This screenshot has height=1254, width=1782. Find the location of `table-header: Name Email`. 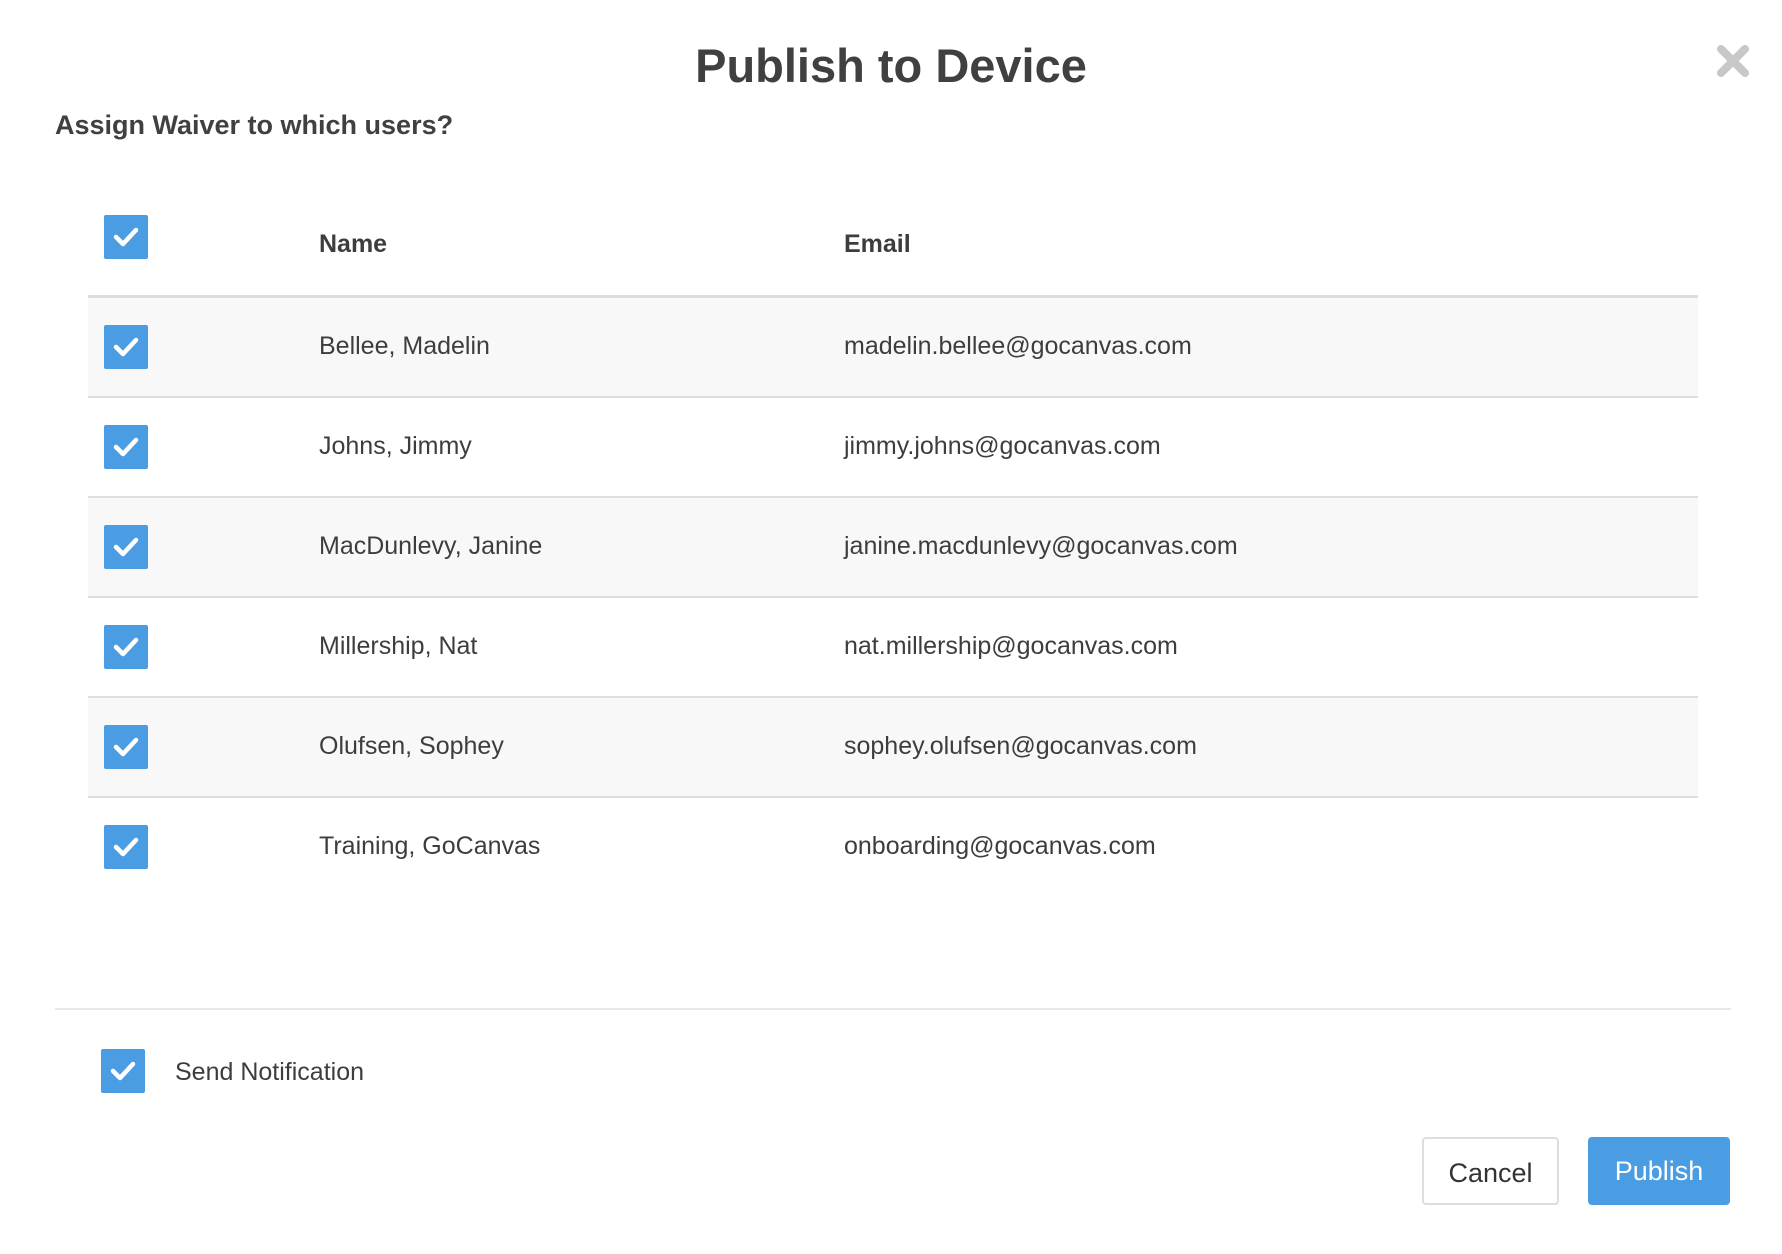

table-header: Name Email is located at coordinates (893, 239).